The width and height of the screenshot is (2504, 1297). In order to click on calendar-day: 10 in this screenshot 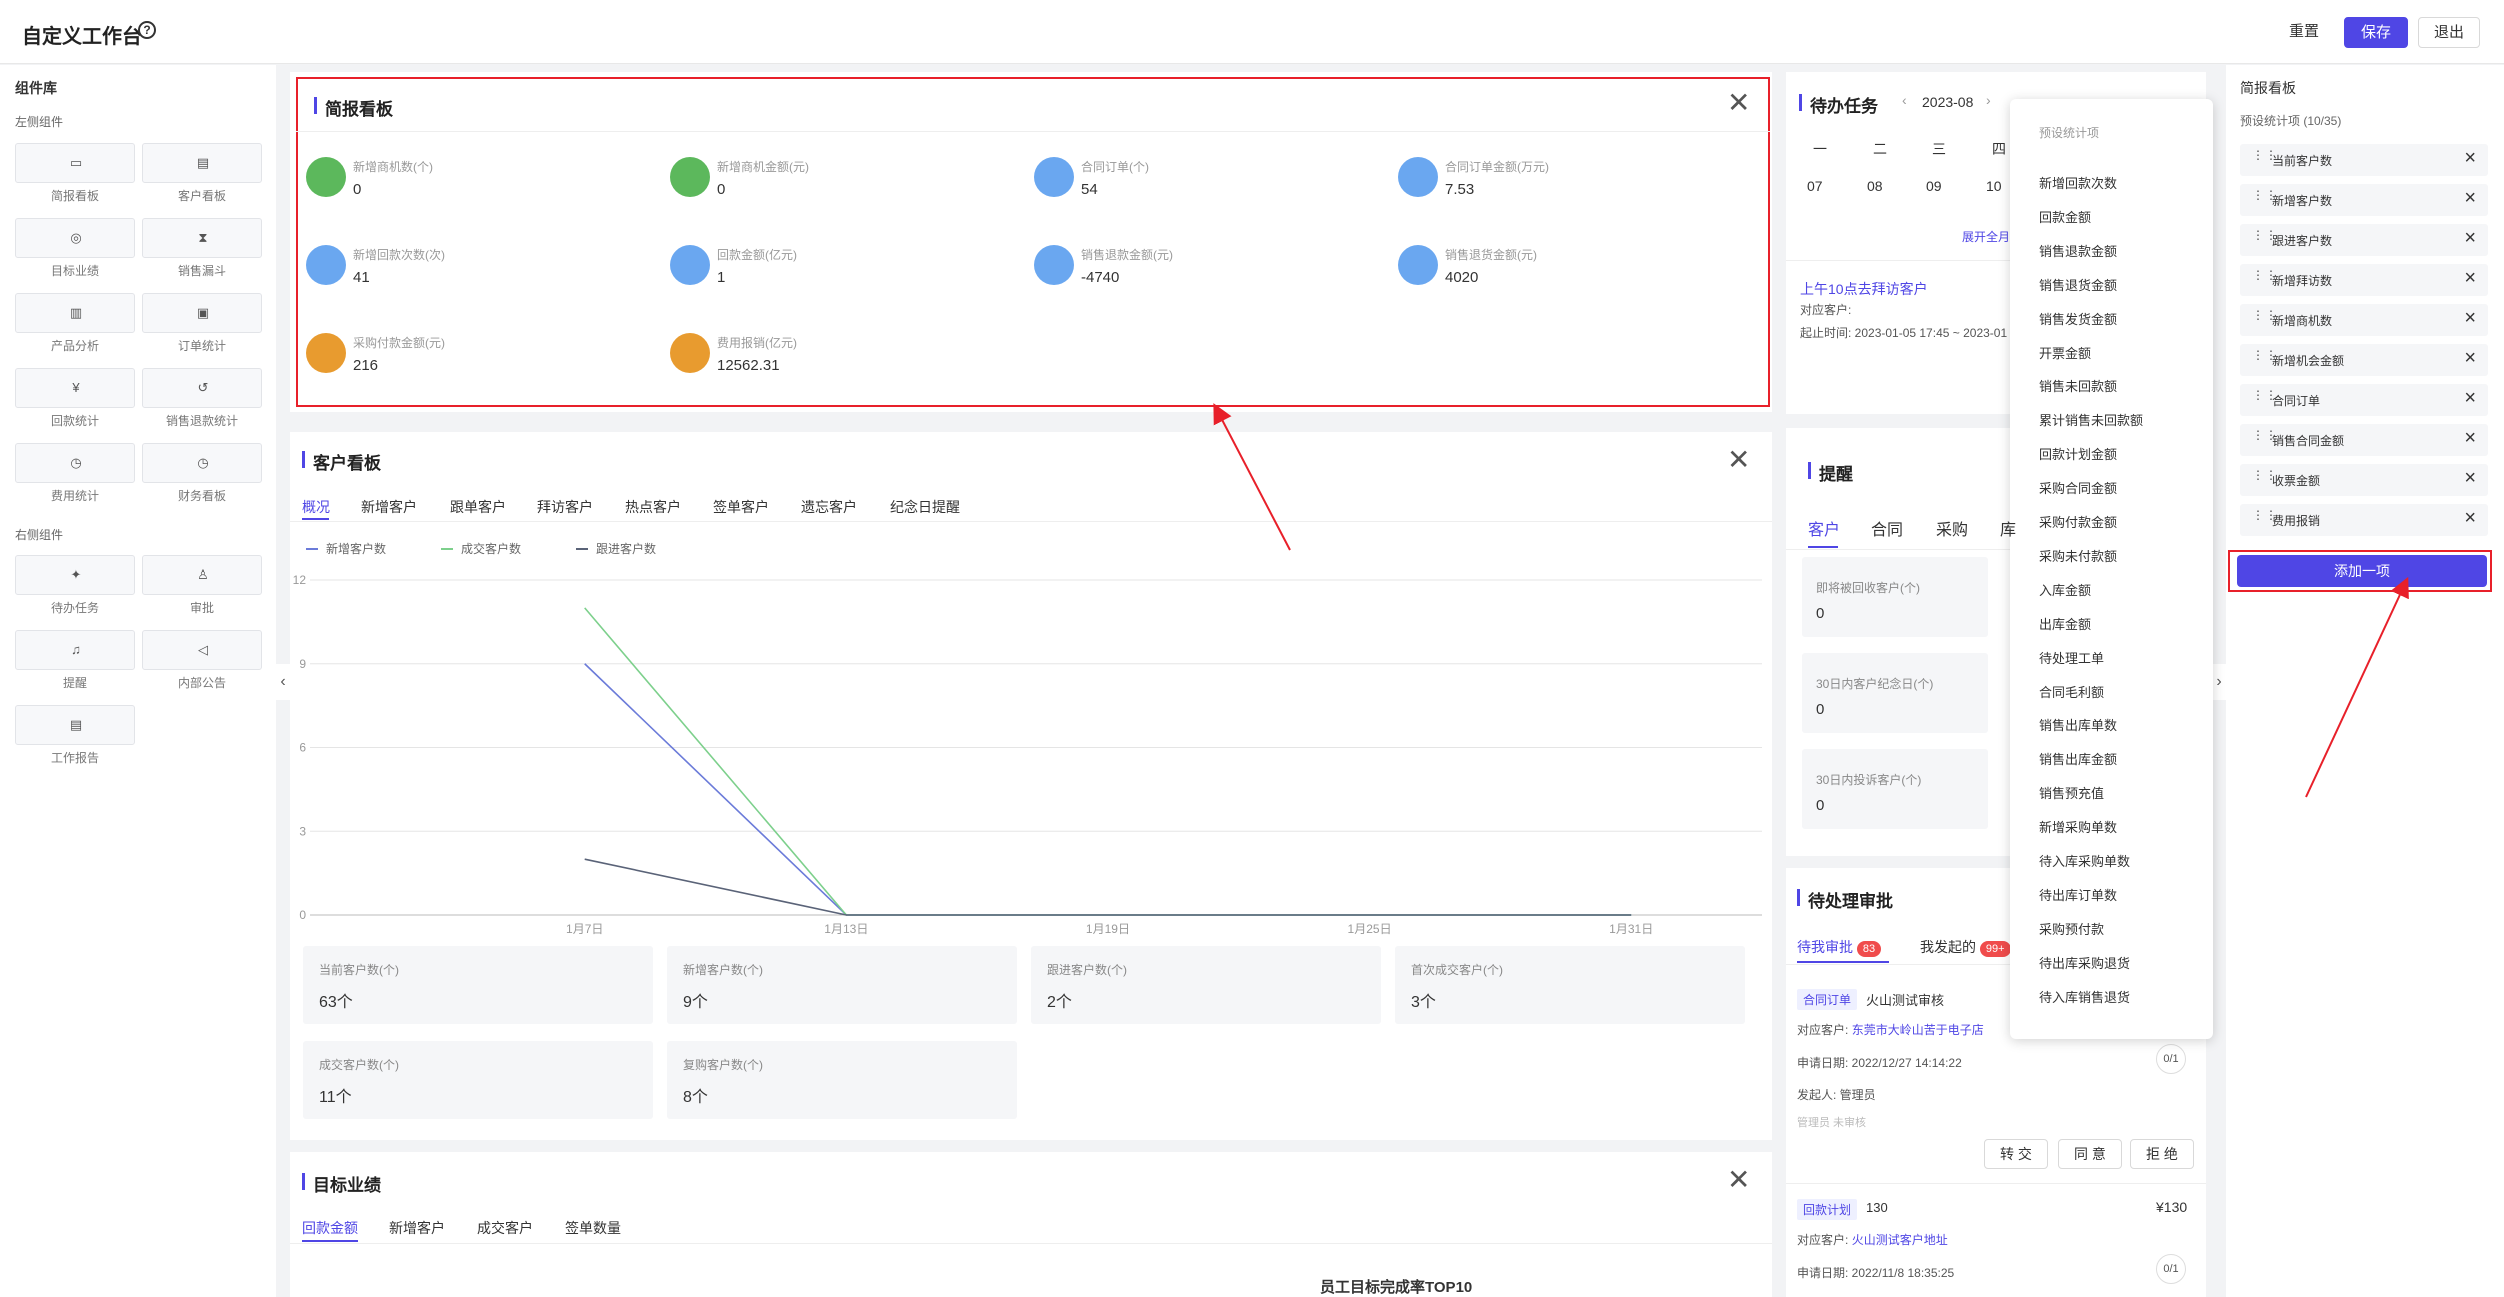, I will do `click(1994, 186)`.